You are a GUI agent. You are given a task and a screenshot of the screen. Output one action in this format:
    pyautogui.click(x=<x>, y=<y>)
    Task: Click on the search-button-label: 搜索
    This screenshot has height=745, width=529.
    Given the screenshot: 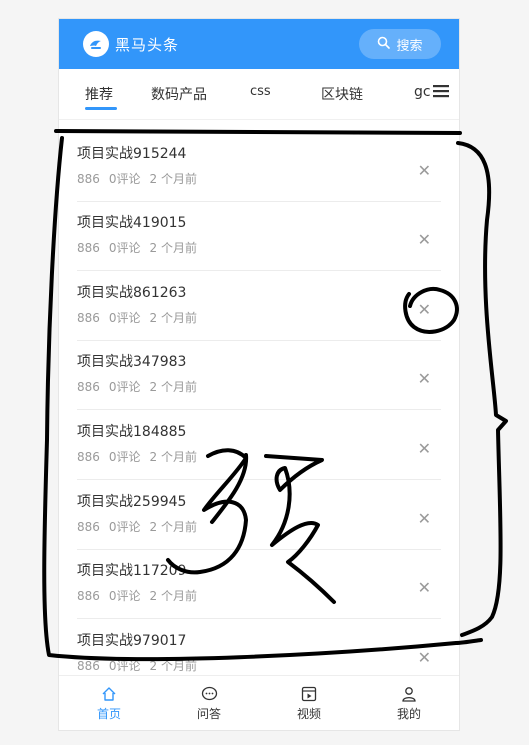 What is the action you would take?
    pyautogui.click(x=409, y=46)
    